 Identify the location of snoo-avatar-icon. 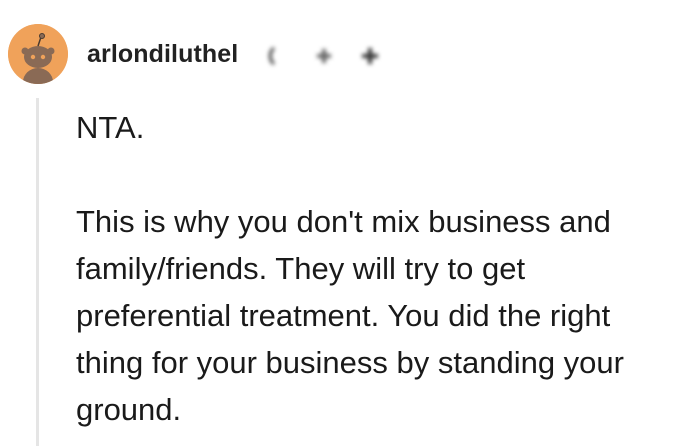
(38, 54).